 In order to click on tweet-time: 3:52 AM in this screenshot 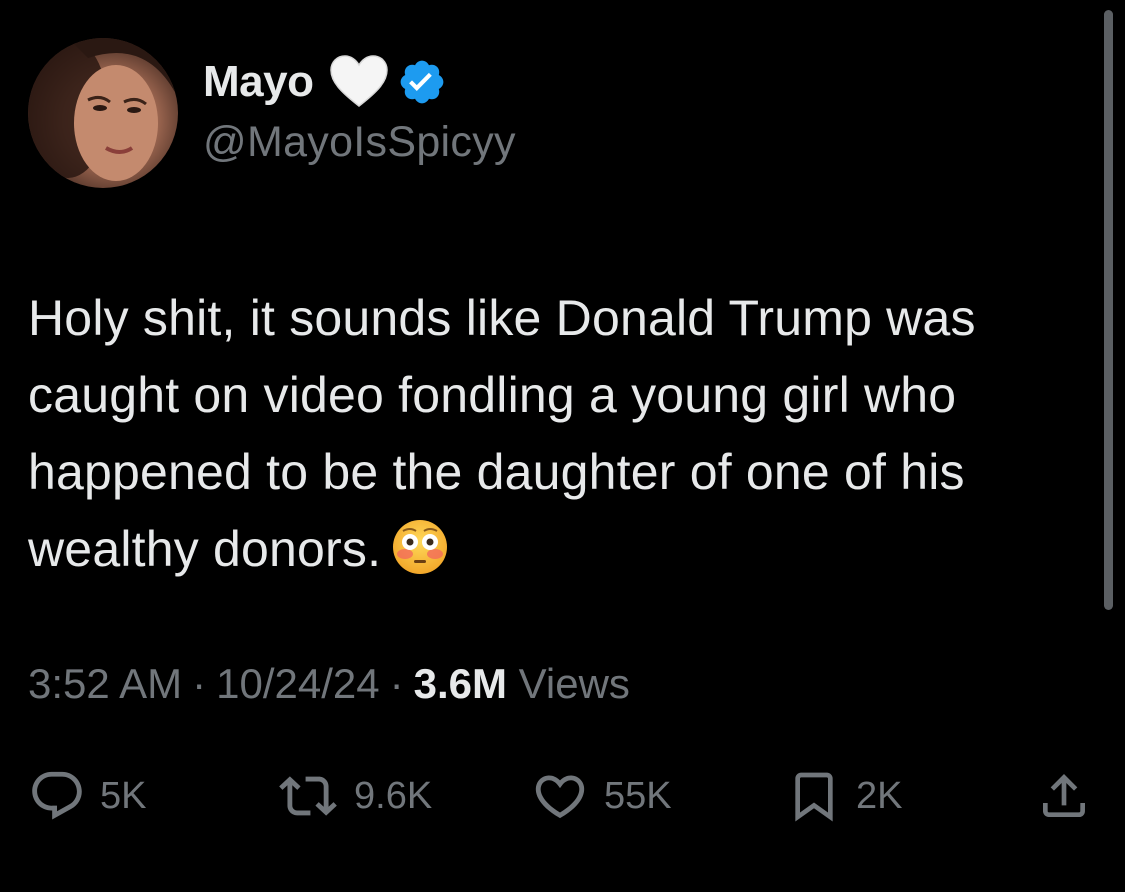, I will do `click(105, 683)`.